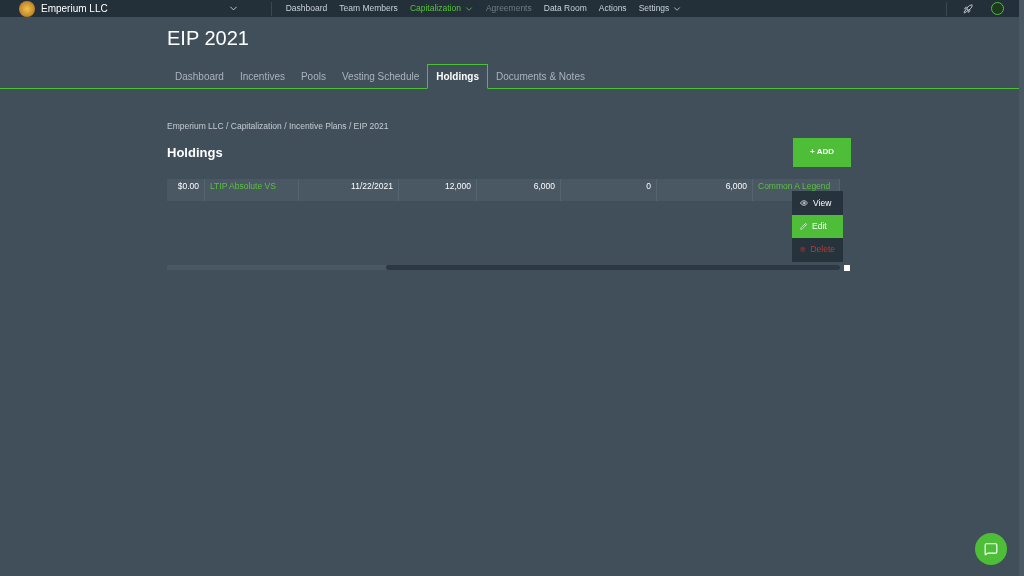  Describe the element at coordinates (612, 8) in the screenshot. I see `nav-link: Actions` at that location.